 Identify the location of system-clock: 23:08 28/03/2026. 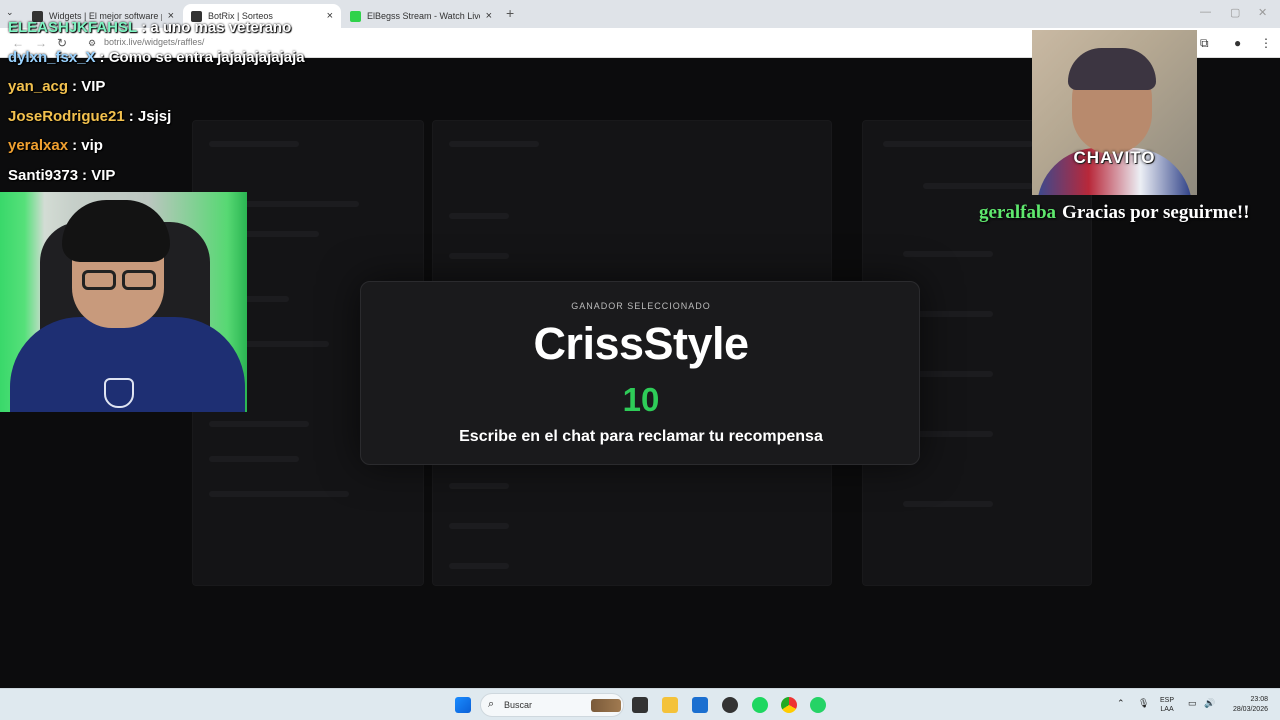
(1246, 705).